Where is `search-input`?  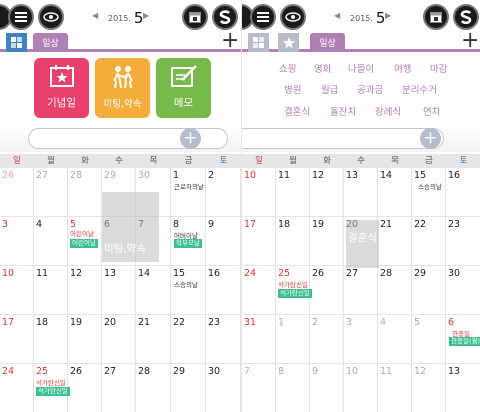 search-input is located at coordinates (343, 138).